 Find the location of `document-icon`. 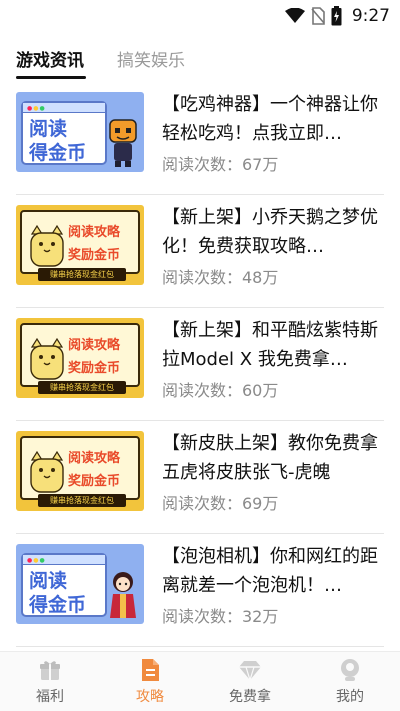

document-icon is located at coordinates (150, 670).